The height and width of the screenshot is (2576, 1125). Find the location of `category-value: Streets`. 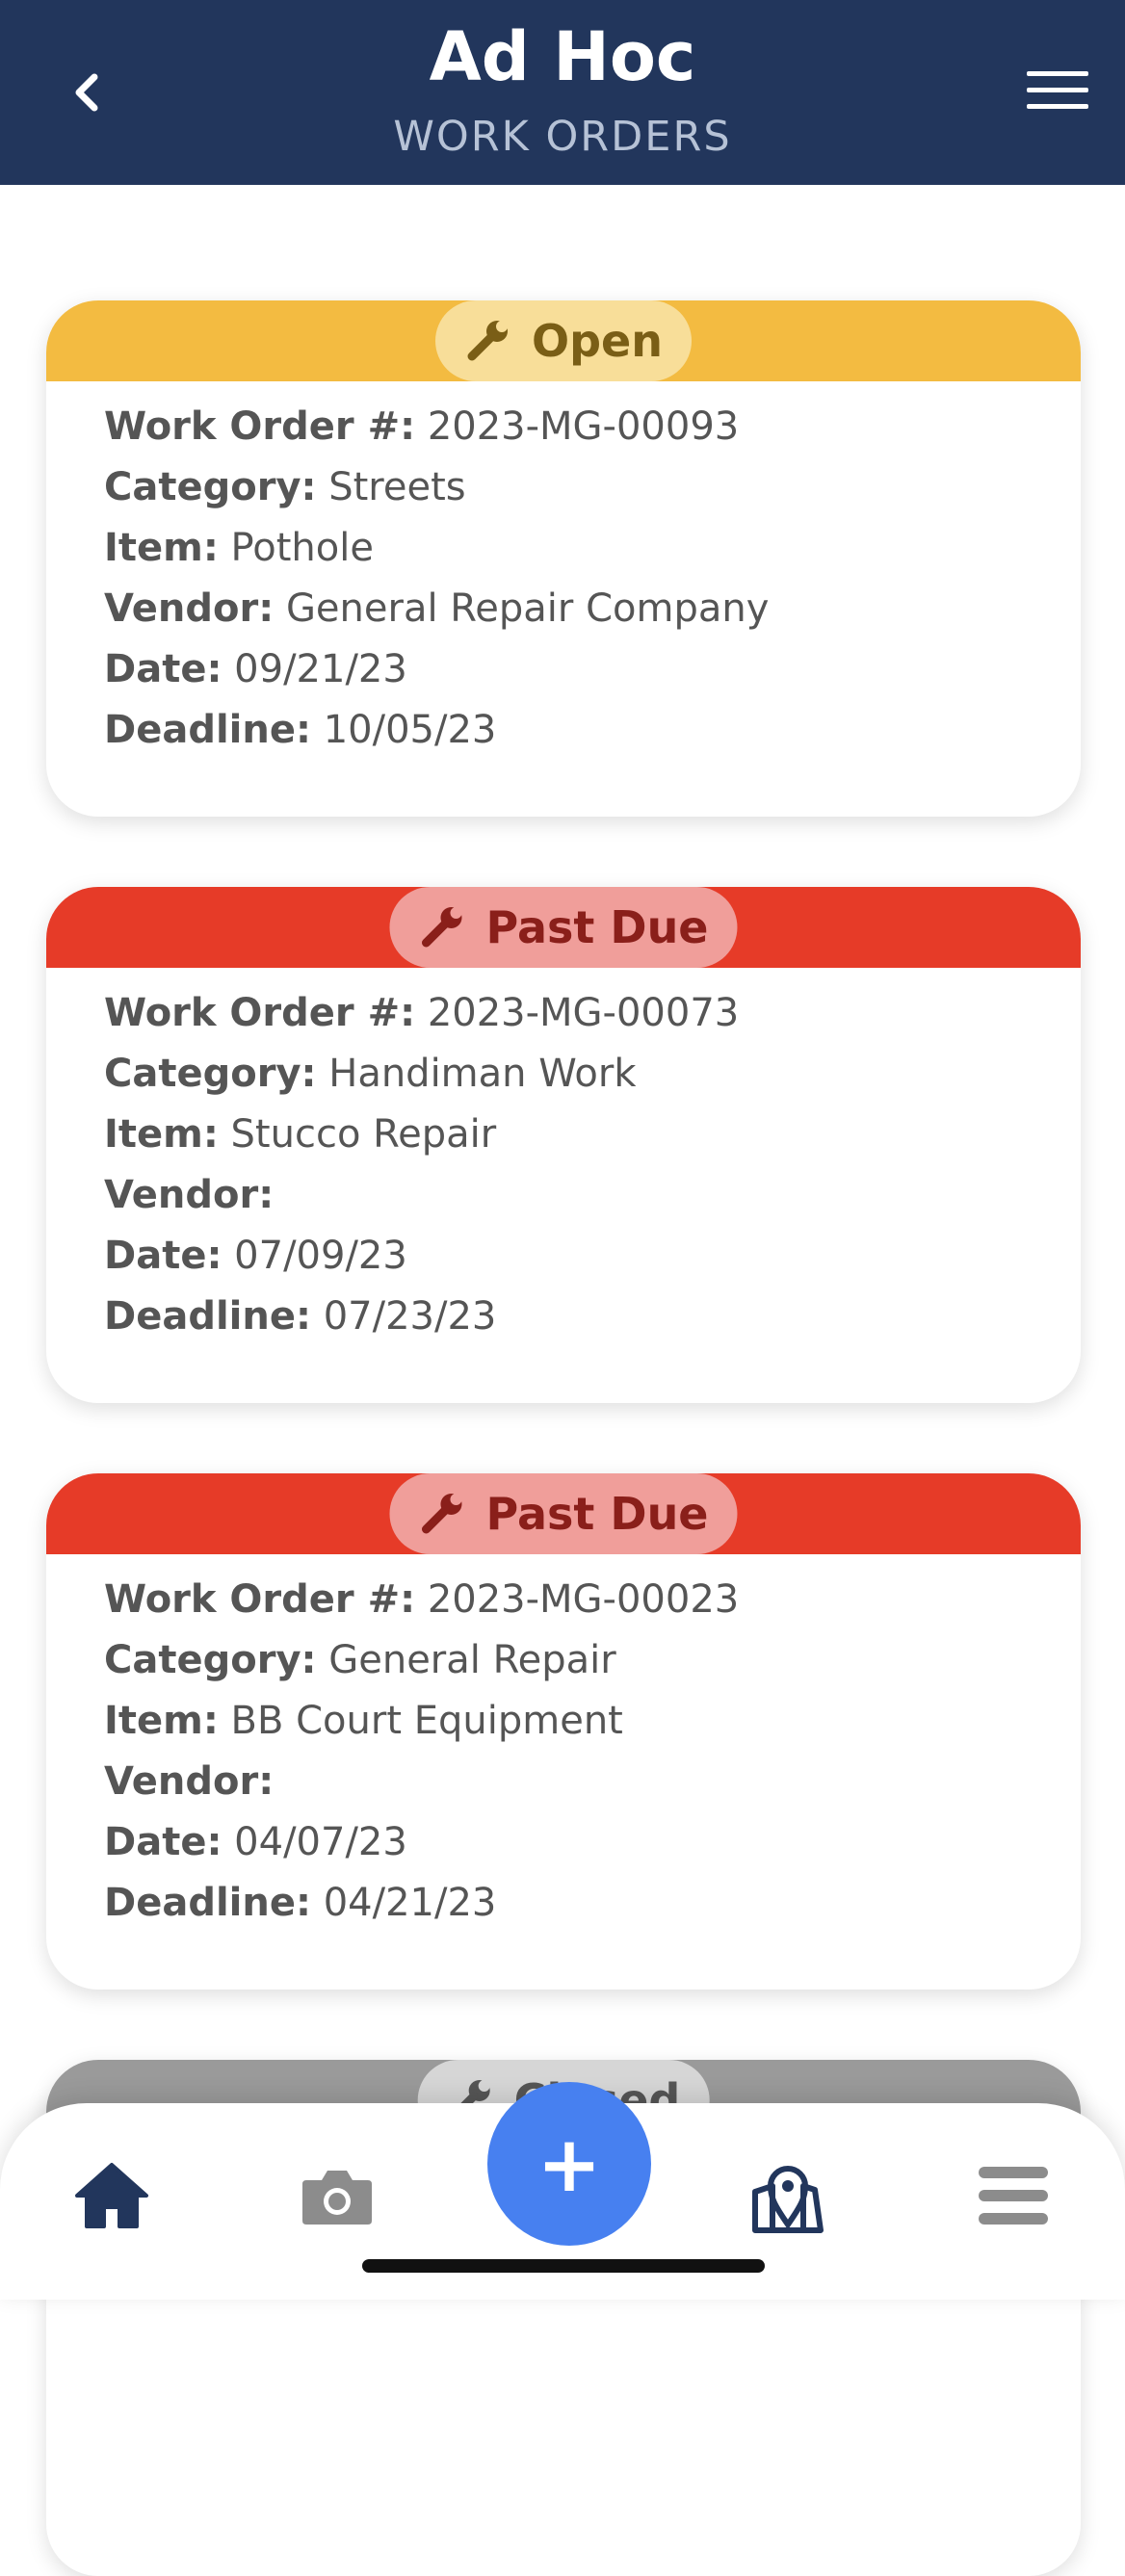

category-value: Streets is located at coordinates (397, 487).